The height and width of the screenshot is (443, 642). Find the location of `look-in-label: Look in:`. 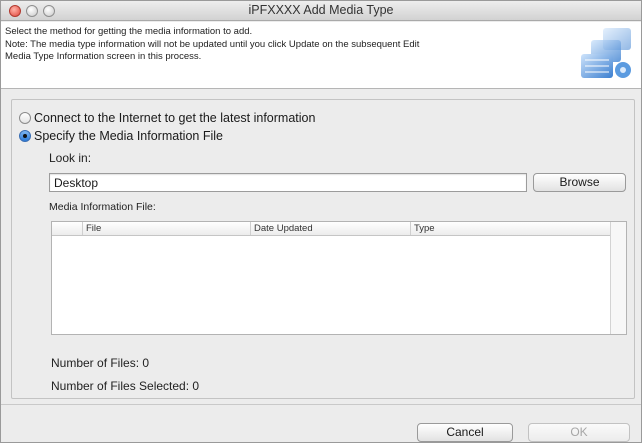

look-in-label: Look in: is located at coordinates (70, 158).